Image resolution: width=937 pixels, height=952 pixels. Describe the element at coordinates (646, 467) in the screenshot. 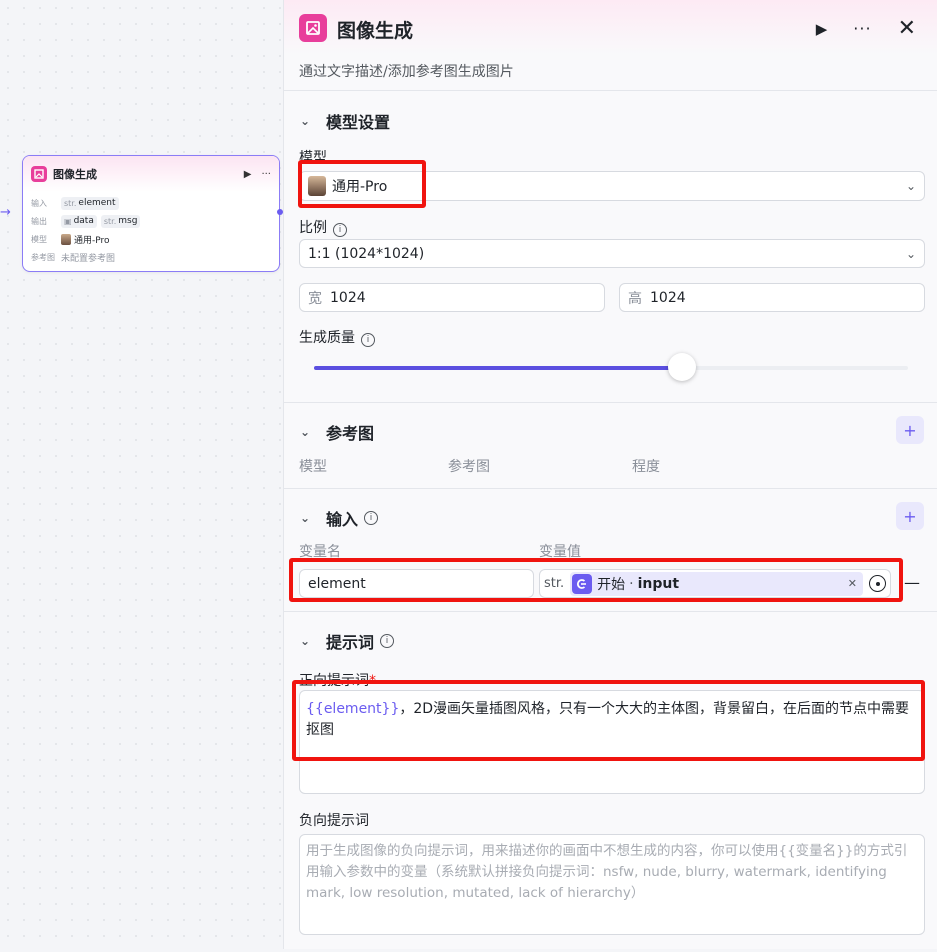

I see `ref-col-degree: 程度` at that location.